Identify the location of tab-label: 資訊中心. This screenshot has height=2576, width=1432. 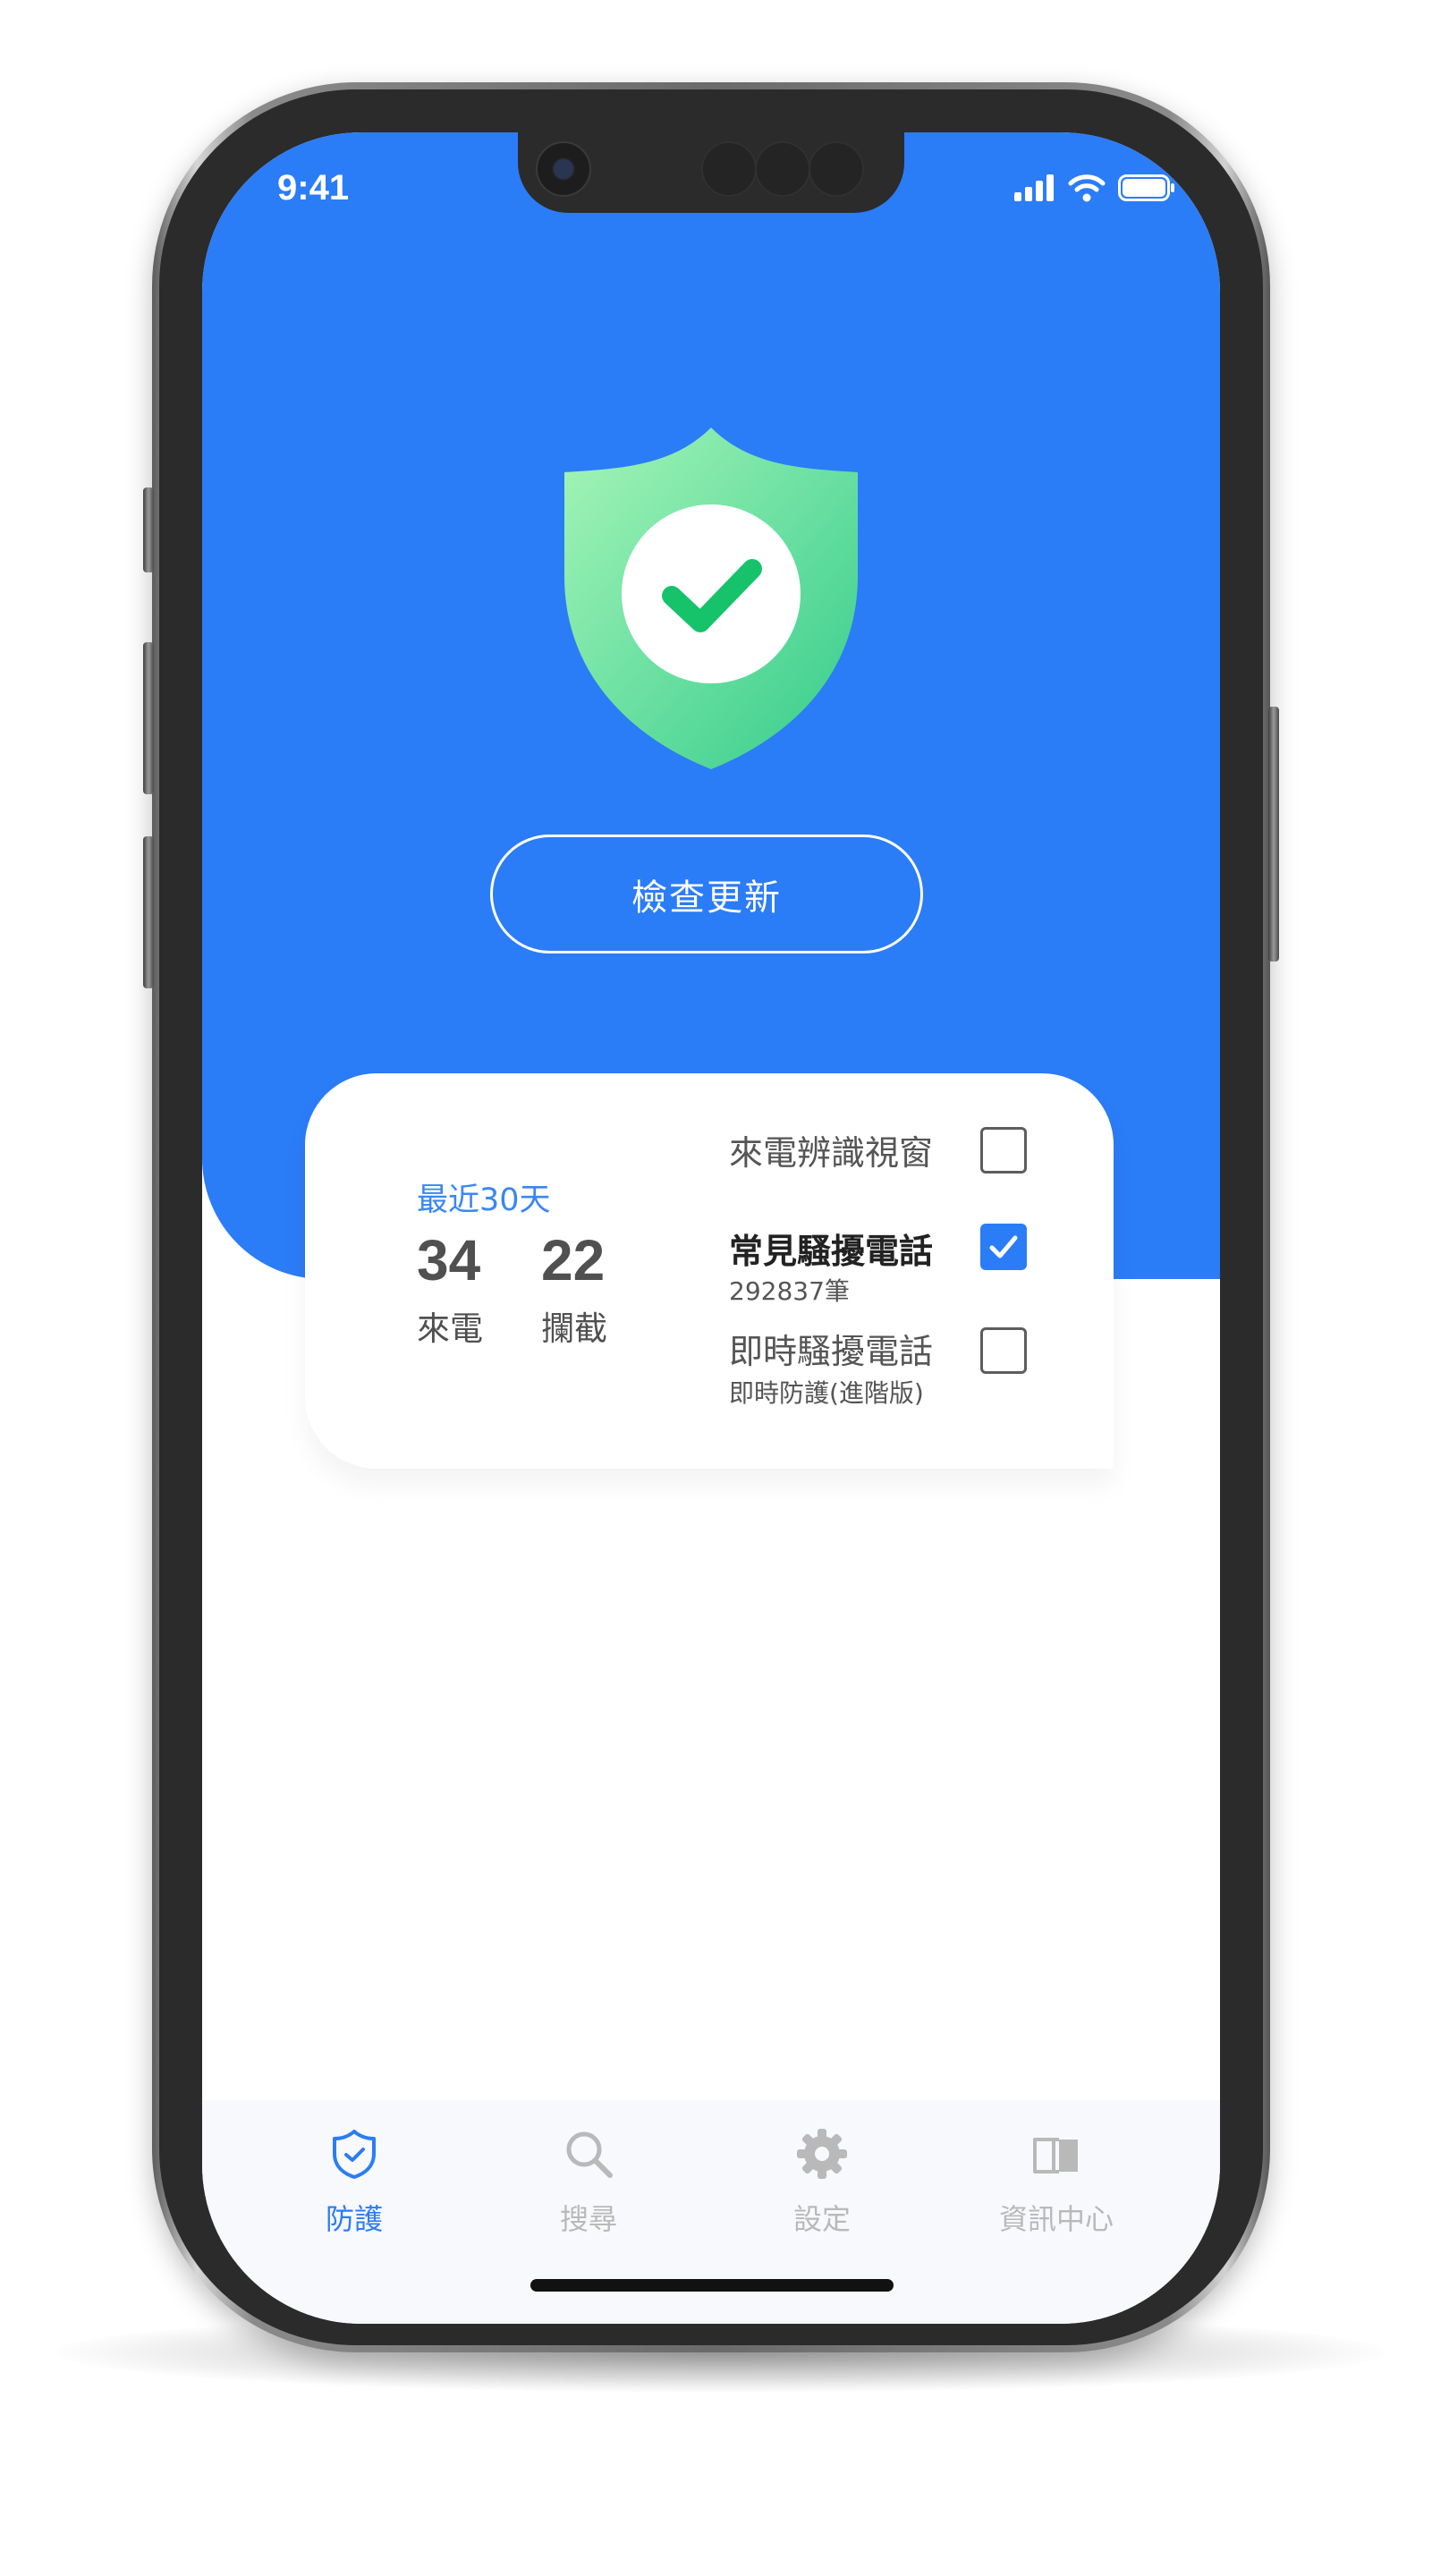
(1056, 2219).